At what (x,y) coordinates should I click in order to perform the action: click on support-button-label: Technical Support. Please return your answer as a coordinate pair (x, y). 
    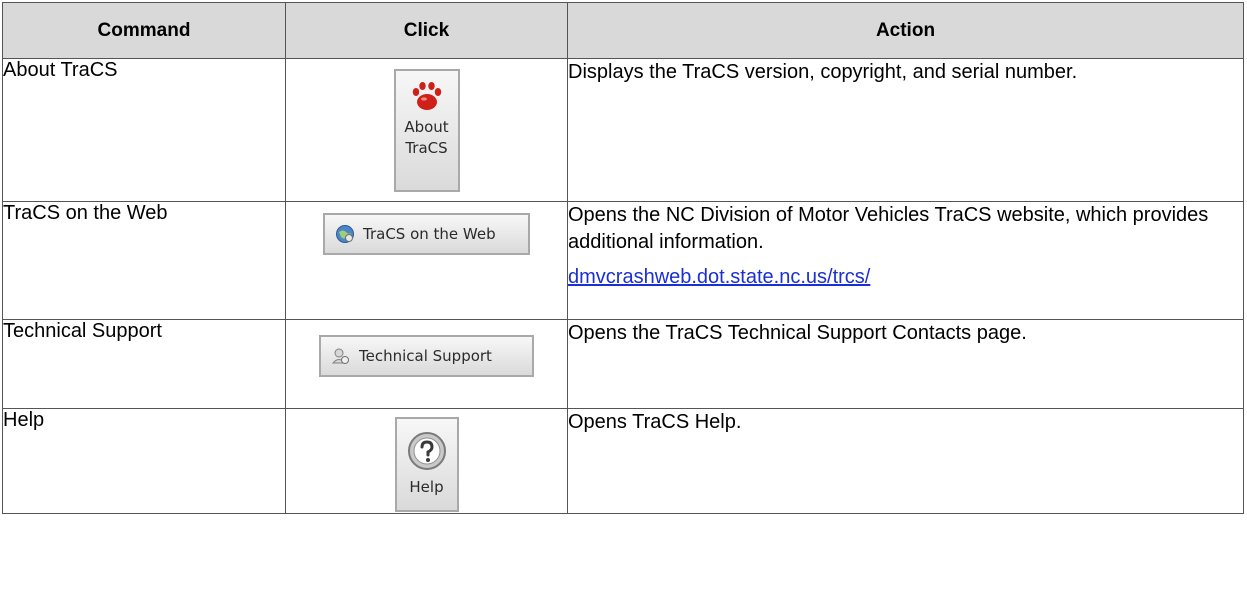
    Looking at the image, I should click on (425, 356).